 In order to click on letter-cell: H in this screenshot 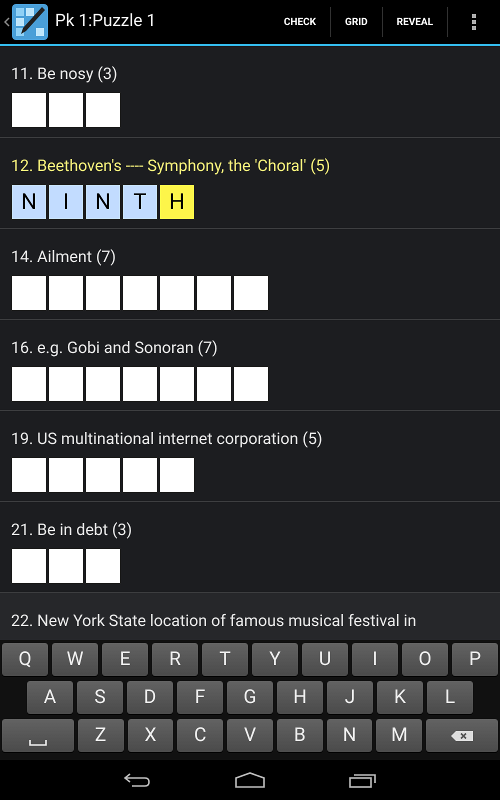, I will do `click(177, 202)`.